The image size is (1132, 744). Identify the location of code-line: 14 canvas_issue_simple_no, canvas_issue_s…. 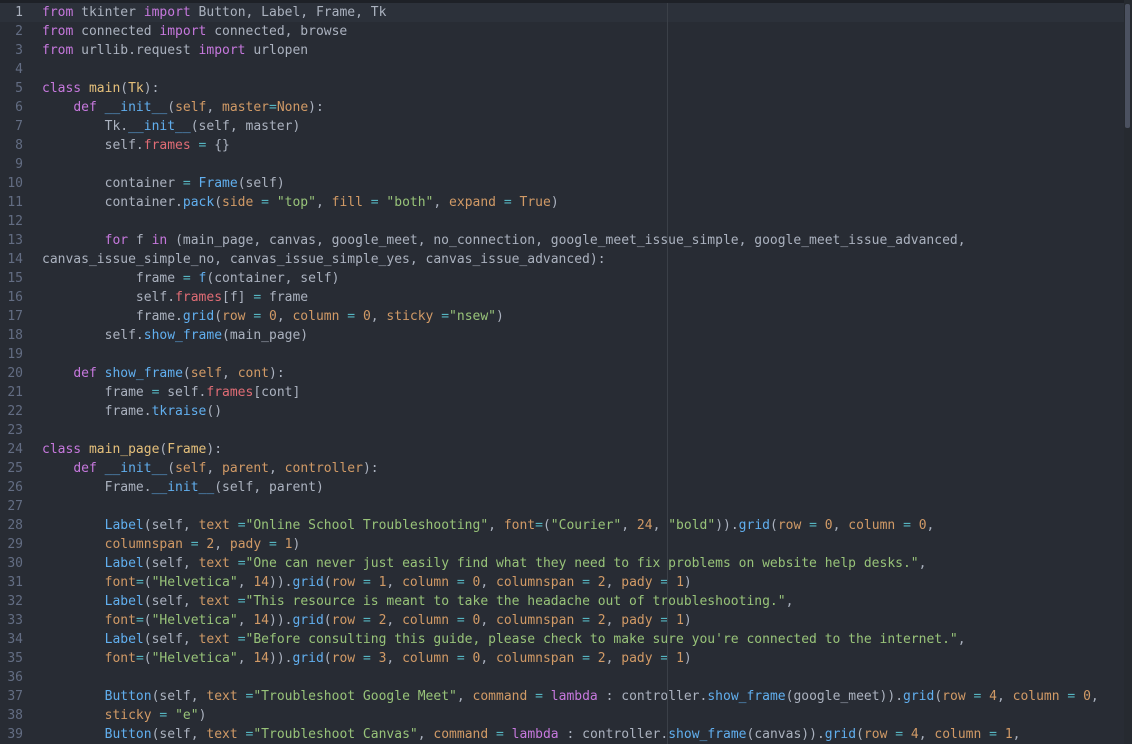
(562, 259).